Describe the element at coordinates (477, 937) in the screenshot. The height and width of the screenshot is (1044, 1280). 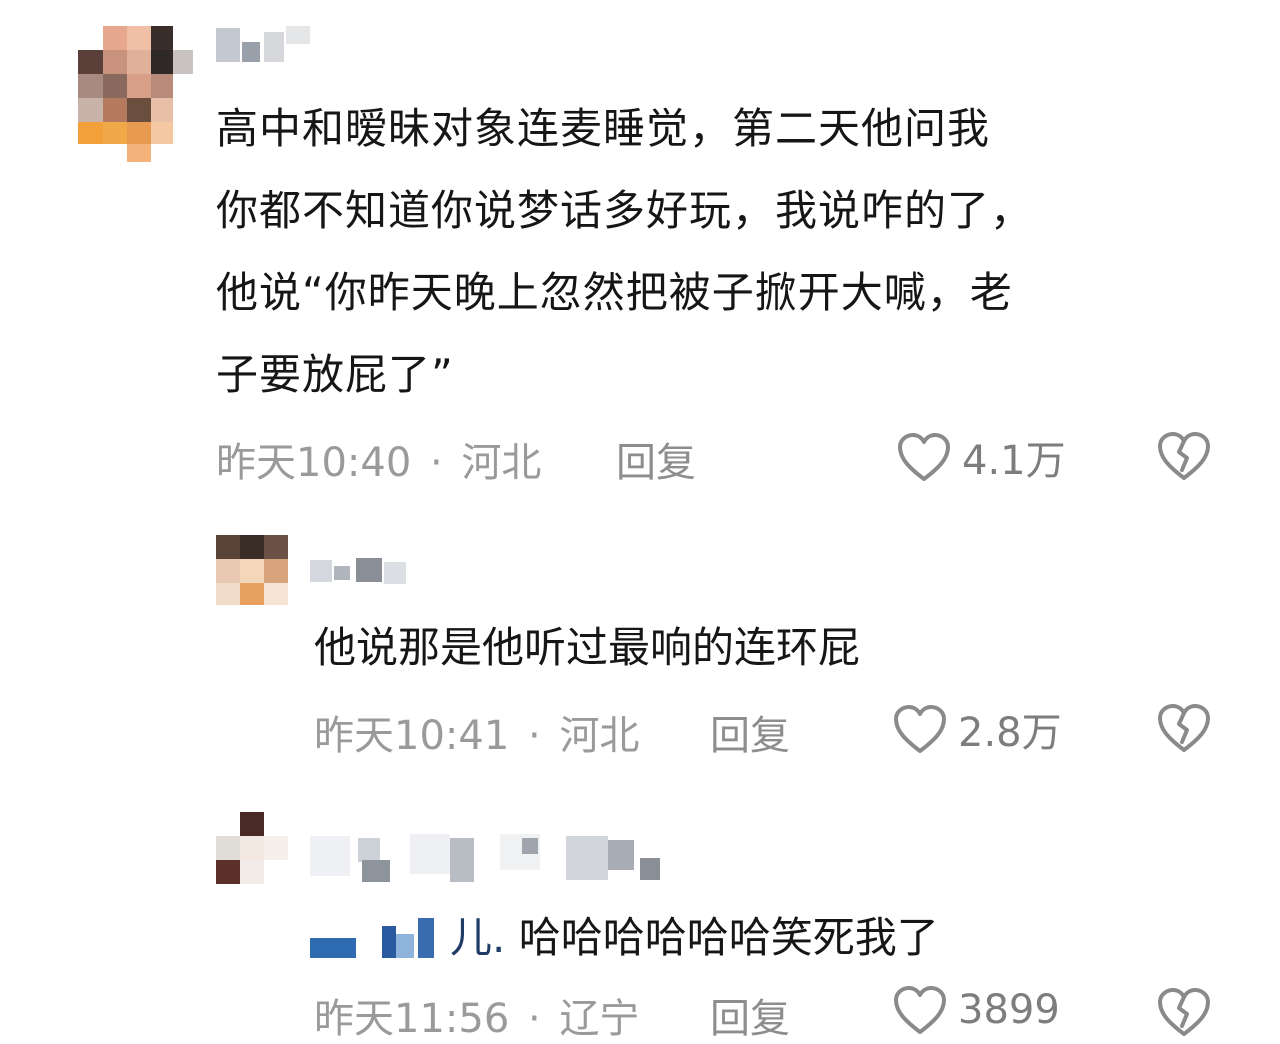
I see `mention-suffix: 儿.` at that location.